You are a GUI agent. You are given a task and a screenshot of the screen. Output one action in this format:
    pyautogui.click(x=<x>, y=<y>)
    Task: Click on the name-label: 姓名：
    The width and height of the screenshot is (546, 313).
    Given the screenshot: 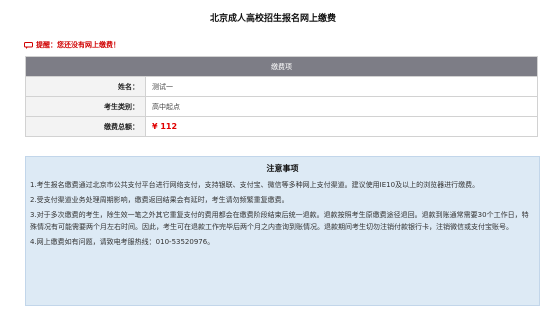 What is the action you would take?
    pyautogui.click(x=85, y=86)
    